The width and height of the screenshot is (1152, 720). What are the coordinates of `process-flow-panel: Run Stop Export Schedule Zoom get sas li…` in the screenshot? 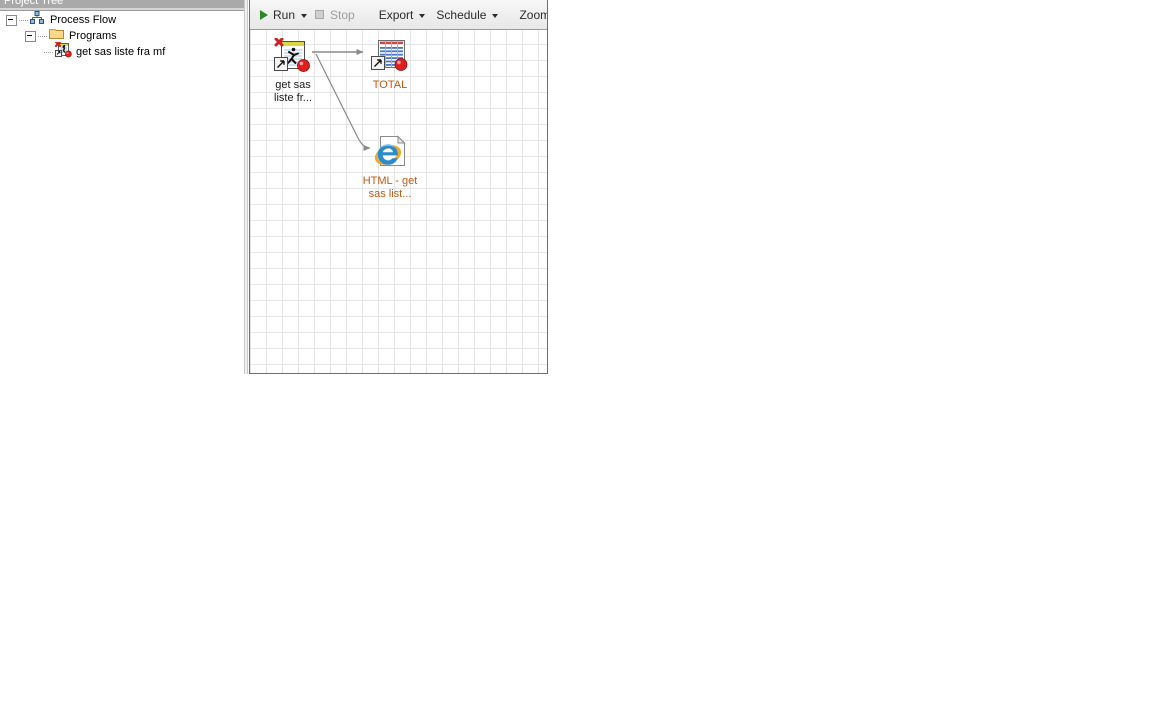 It's located at (398, 187).